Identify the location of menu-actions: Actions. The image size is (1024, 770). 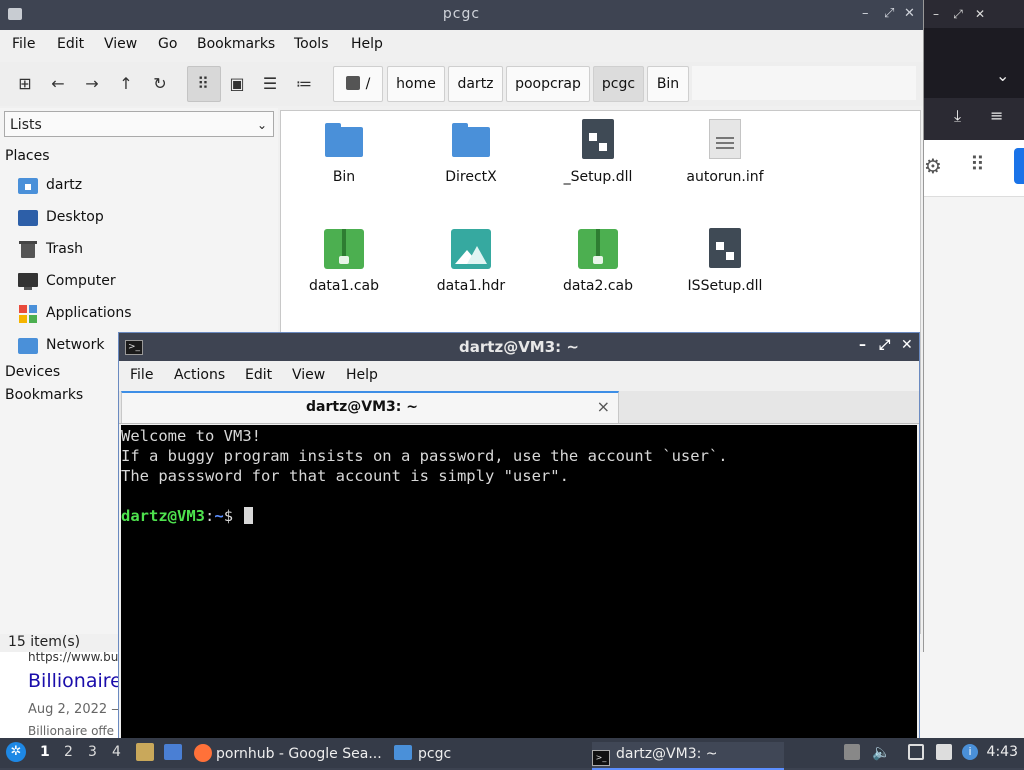
(199, 375).